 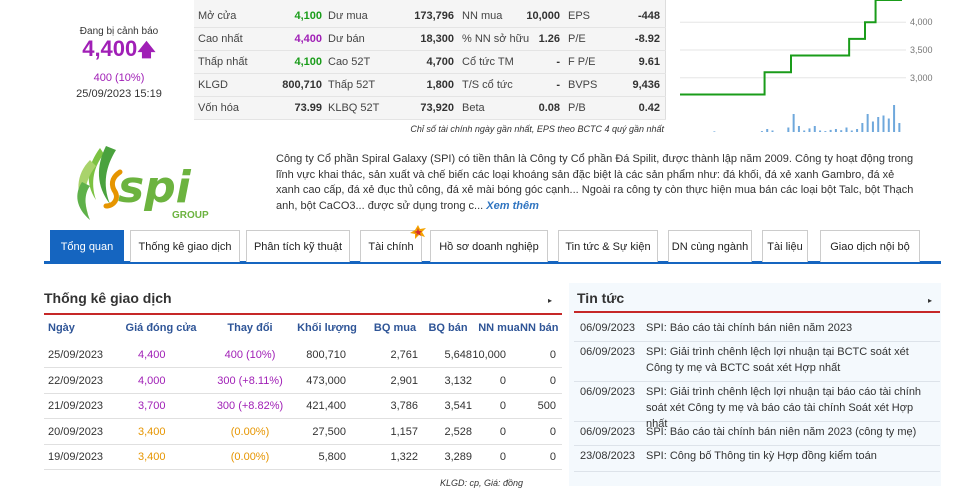 I want to click on stat-label: Thấp 52T, so click(x=352, y=85).